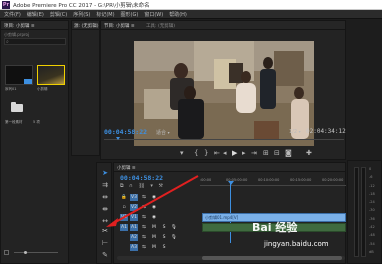 This screenshot has width=382, height=264. What do you see at coordinates (125, 132) in the screenshot?
I see `program-playhead-timecode: 00:04:58:22` at bounding box center [125, 132].